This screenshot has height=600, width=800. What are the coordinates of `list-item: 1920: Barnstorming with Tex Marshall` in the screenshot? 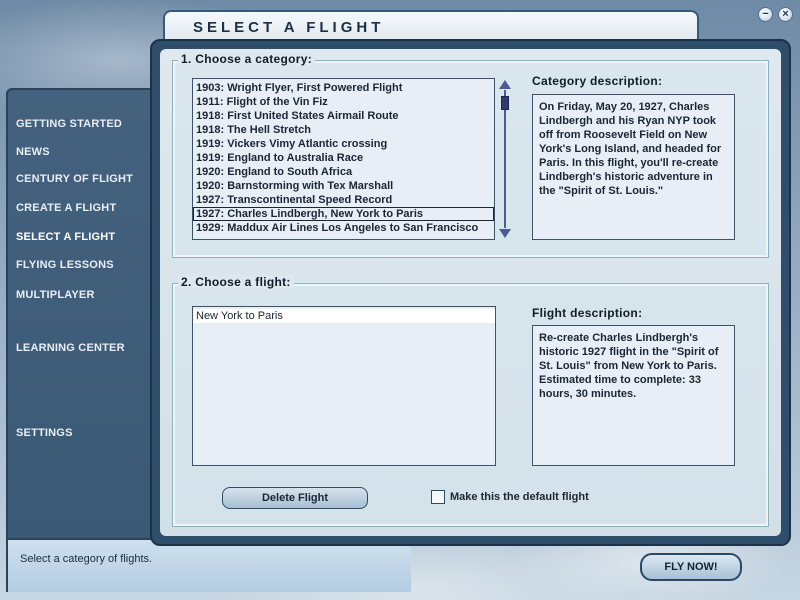 It's located at (343, 186).